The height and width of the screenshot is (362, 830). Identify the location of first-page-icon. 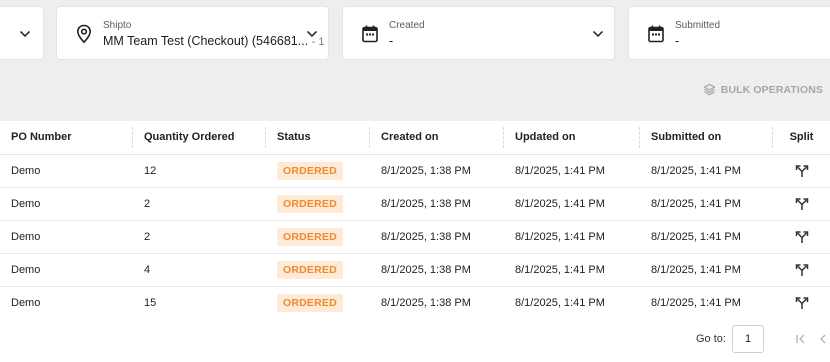
(801, 339).